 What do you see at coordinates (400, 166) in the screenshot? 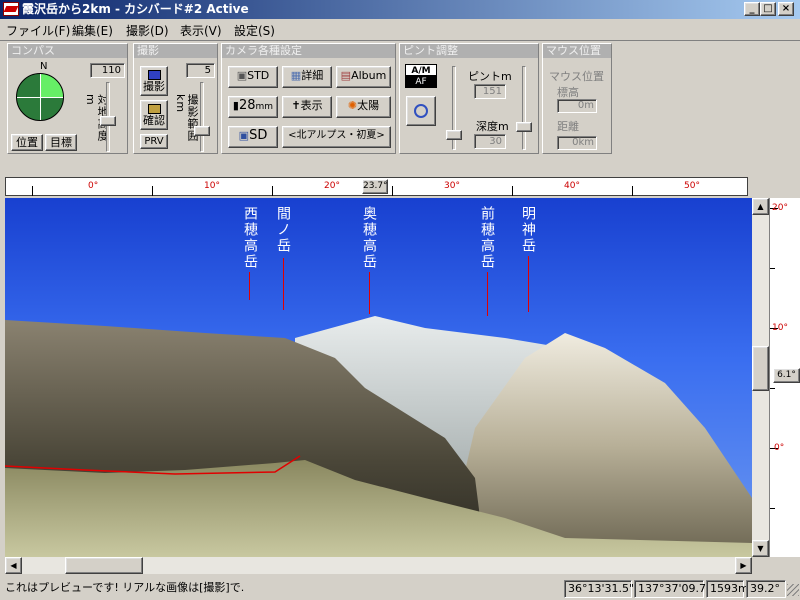
I see `toolbar-gap` at bounding box center [400, 166].